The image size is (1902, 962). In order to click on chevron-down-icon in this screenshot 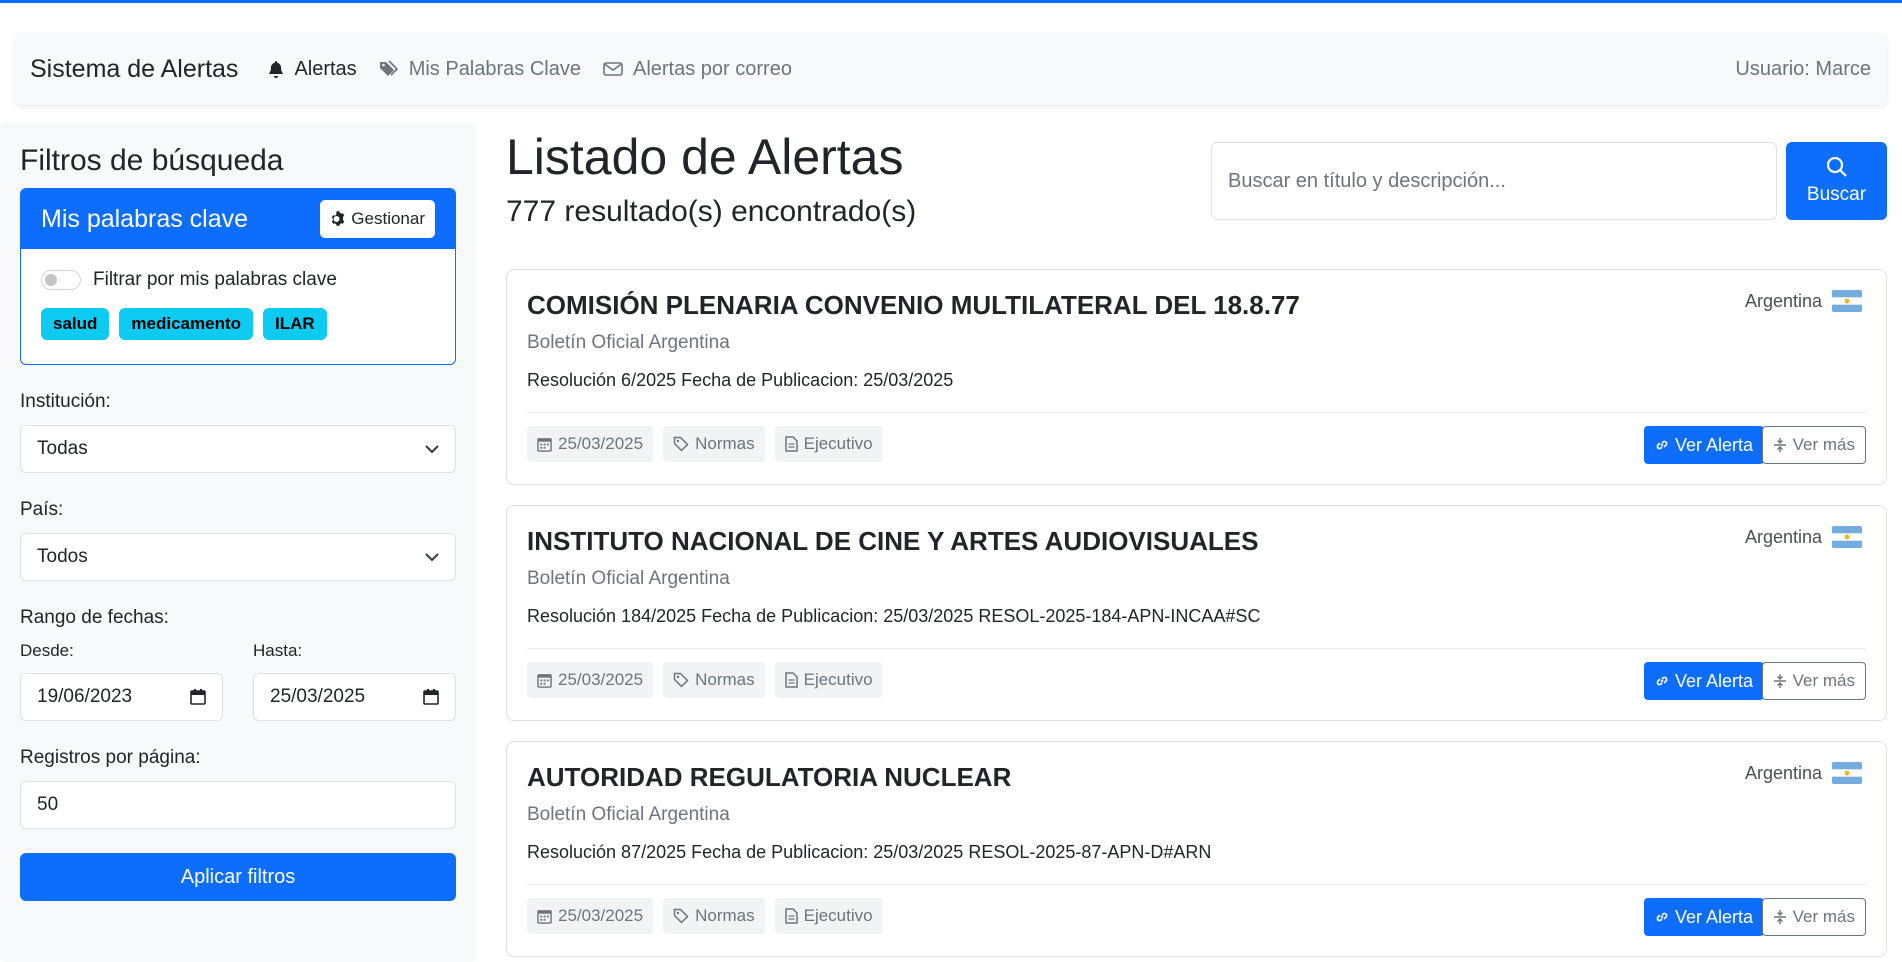, I will do `click(432, 556)`.